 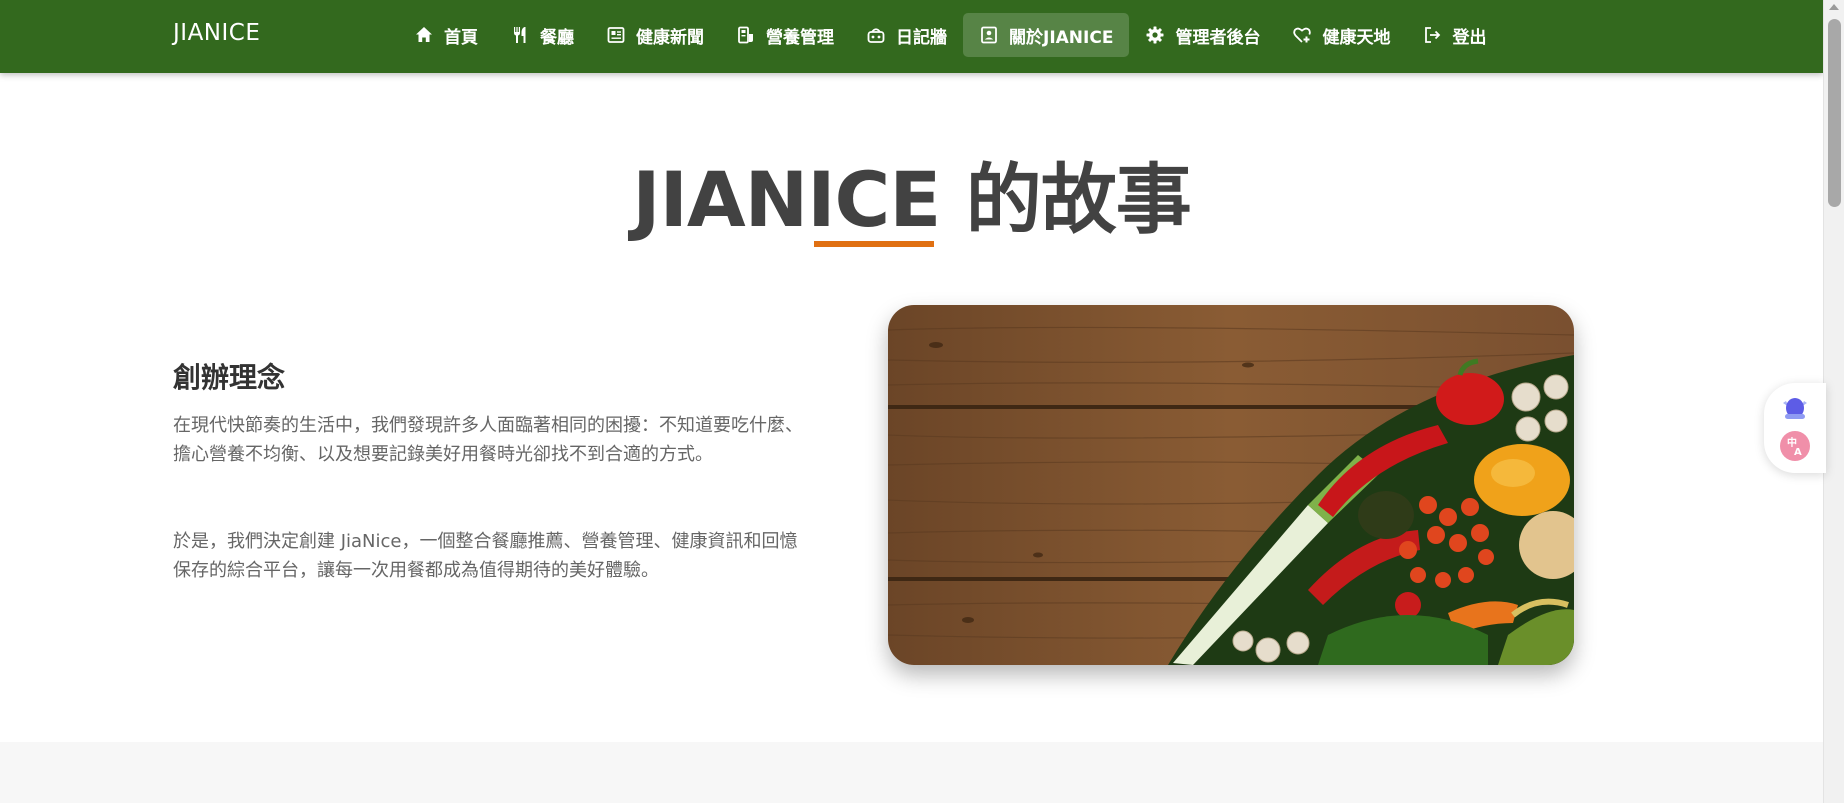 I want to click on scroll-up-arrow-icon, so click(x=1834, y=7).